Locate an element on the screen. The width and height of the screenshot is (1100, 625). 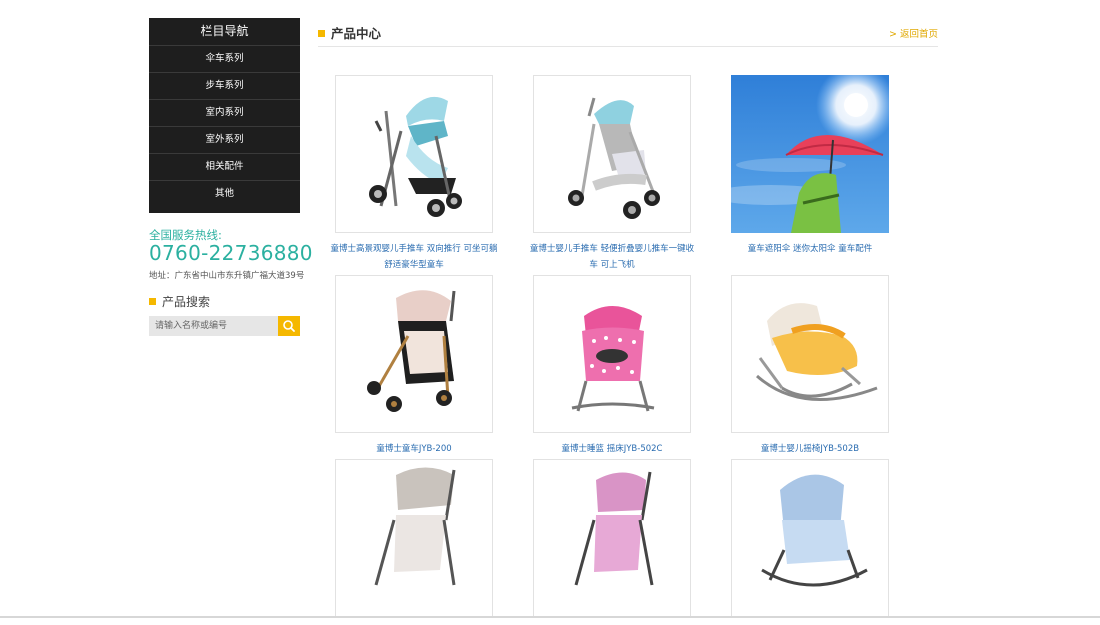
nav-item-umbrella-stroller: 伞车系列 is located at coordinates (224, 58).